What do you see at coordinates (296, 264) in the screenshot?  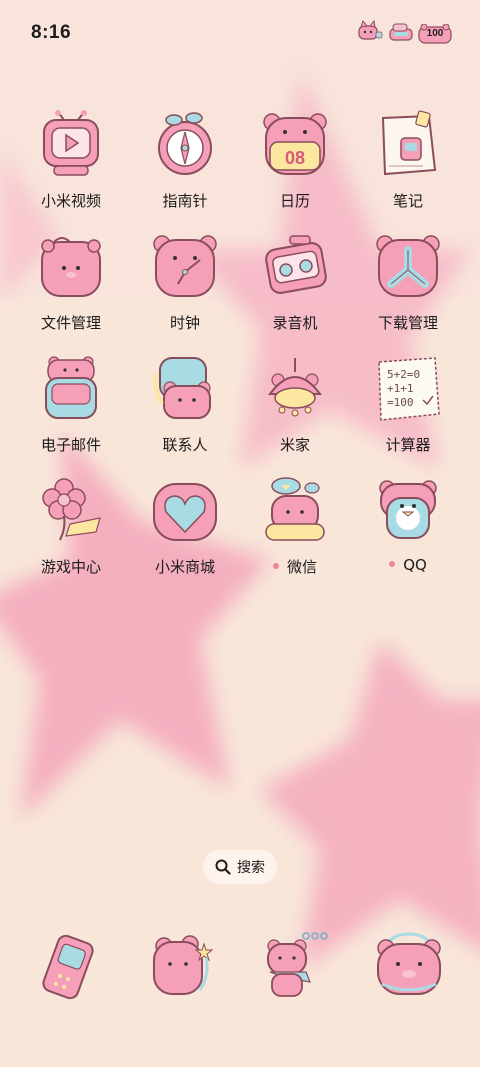 I see `recorder-icon` at bounding box center [296, 264].